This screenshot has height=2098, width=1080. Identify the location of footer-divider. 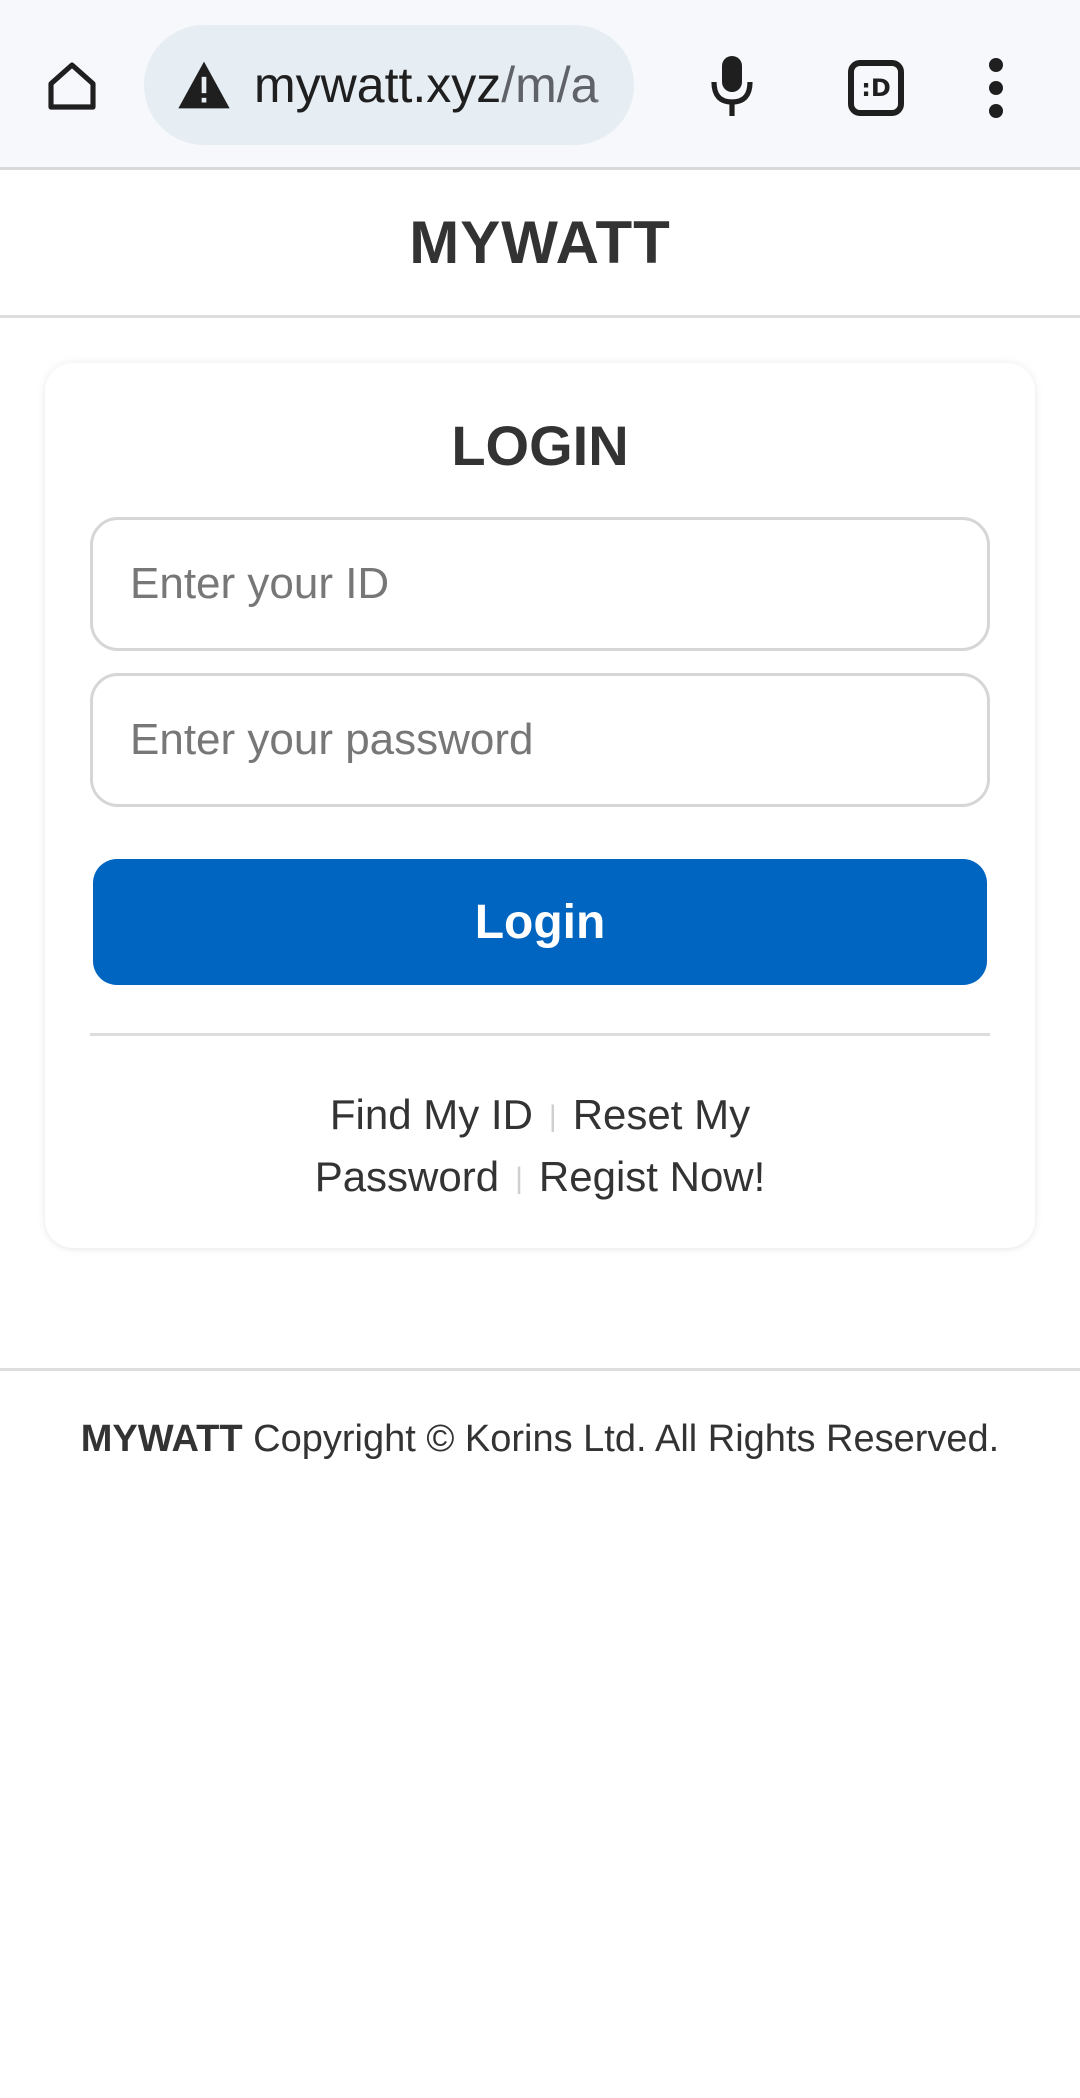
(540, 1369).